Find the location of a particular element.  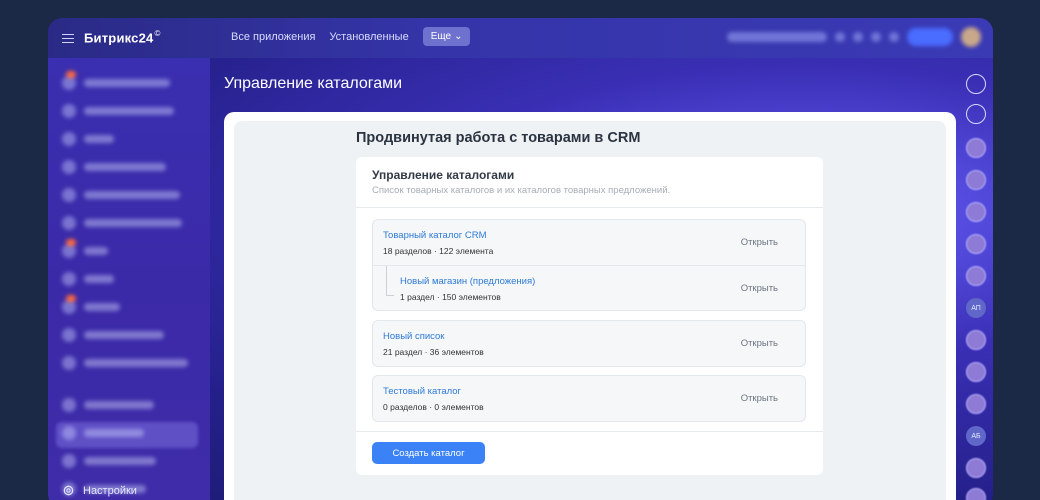

gear-icon is located at coordinates (68, 490).